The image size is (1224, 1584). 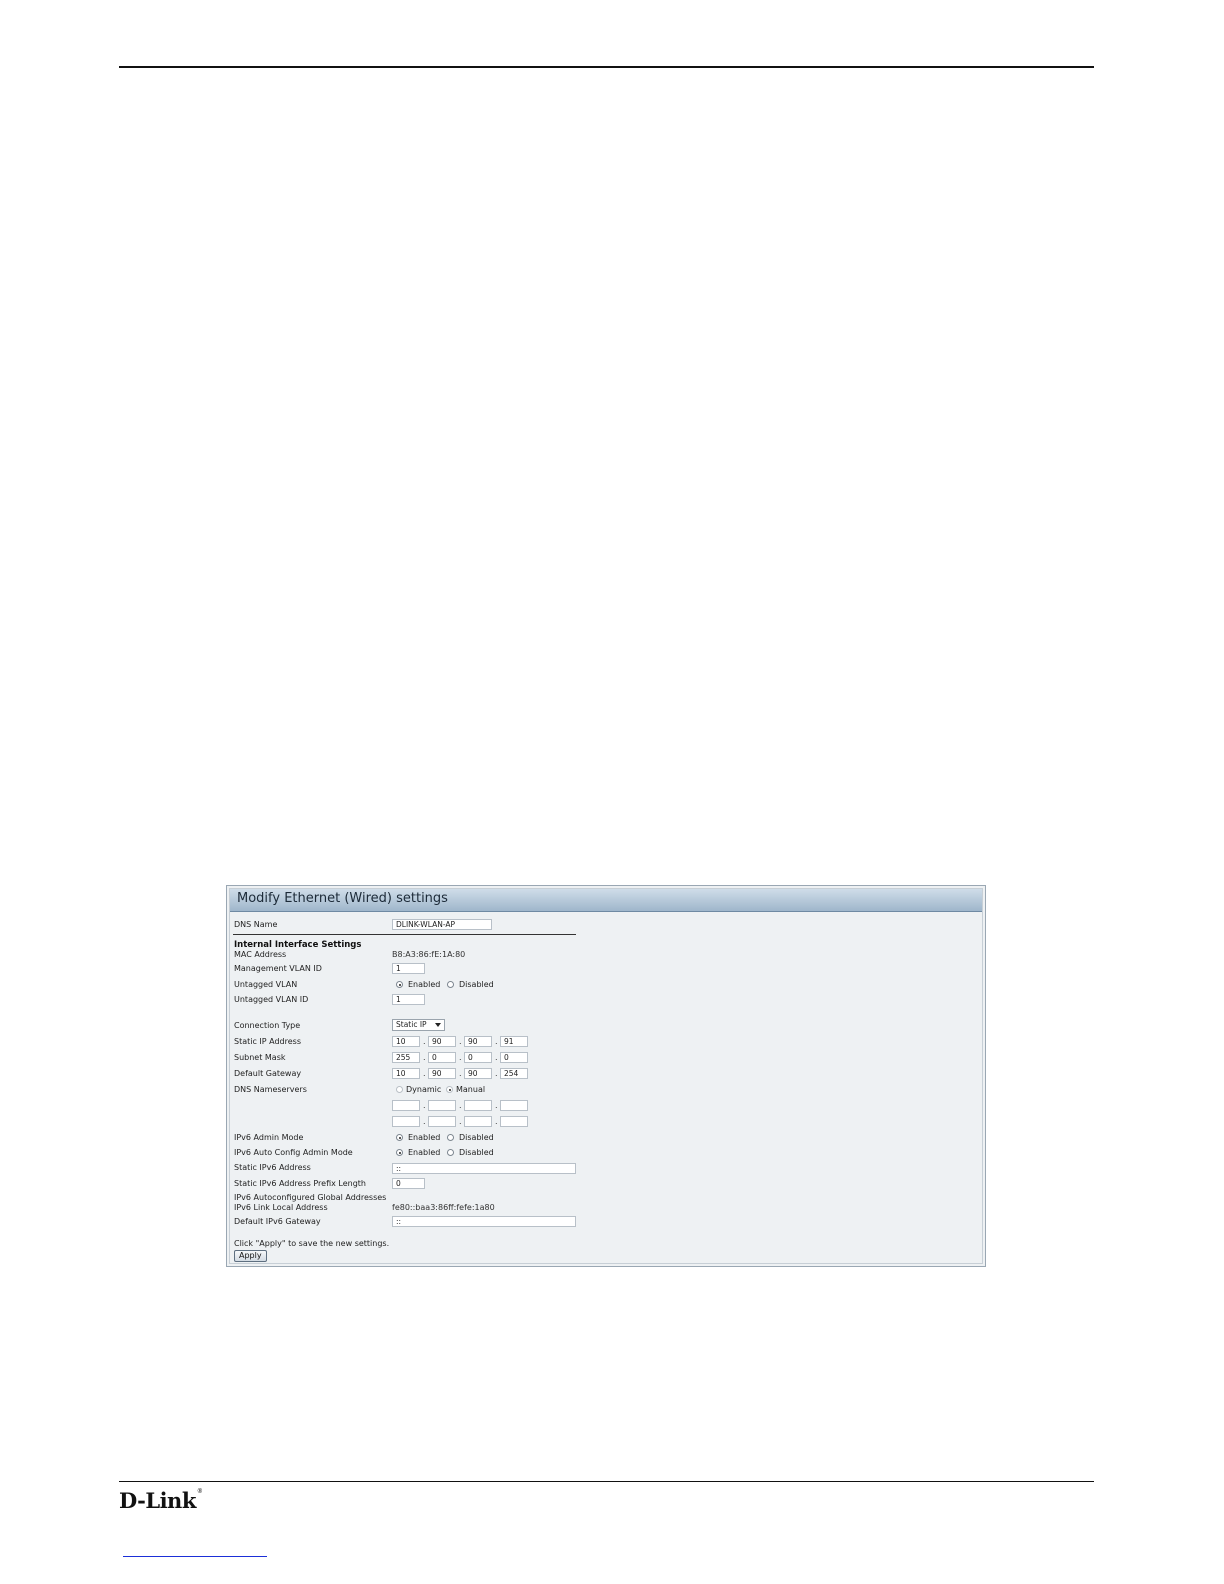 What do you see at coordinates (260, 1057) in the screenshot?
I see `subnet-mask-label: Subnet Mask` at bounding box center [260, 1057].